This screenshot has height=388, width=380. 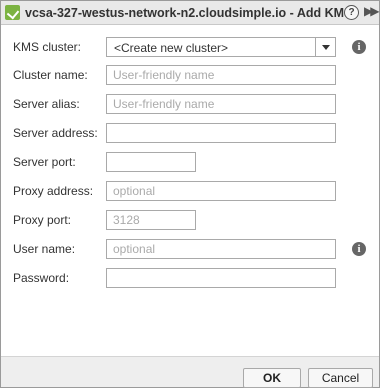 What do you see at coordinates (46, 104) in the screenshot?
I see `server-alias-label: Server alias:` at bounding box center [46, 104].